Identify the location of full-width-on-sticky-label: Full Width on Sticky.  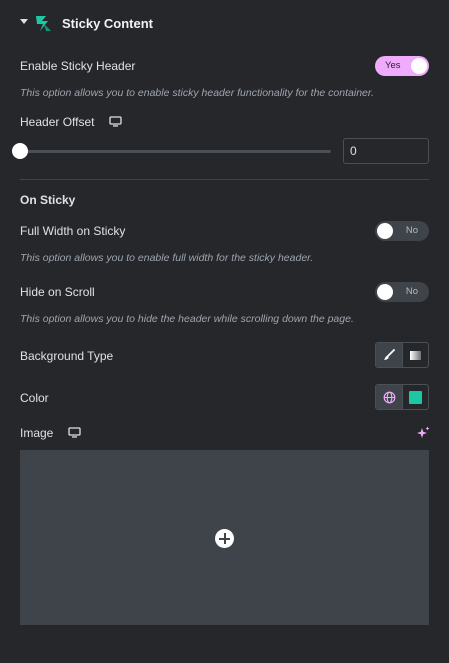
(73, 231).